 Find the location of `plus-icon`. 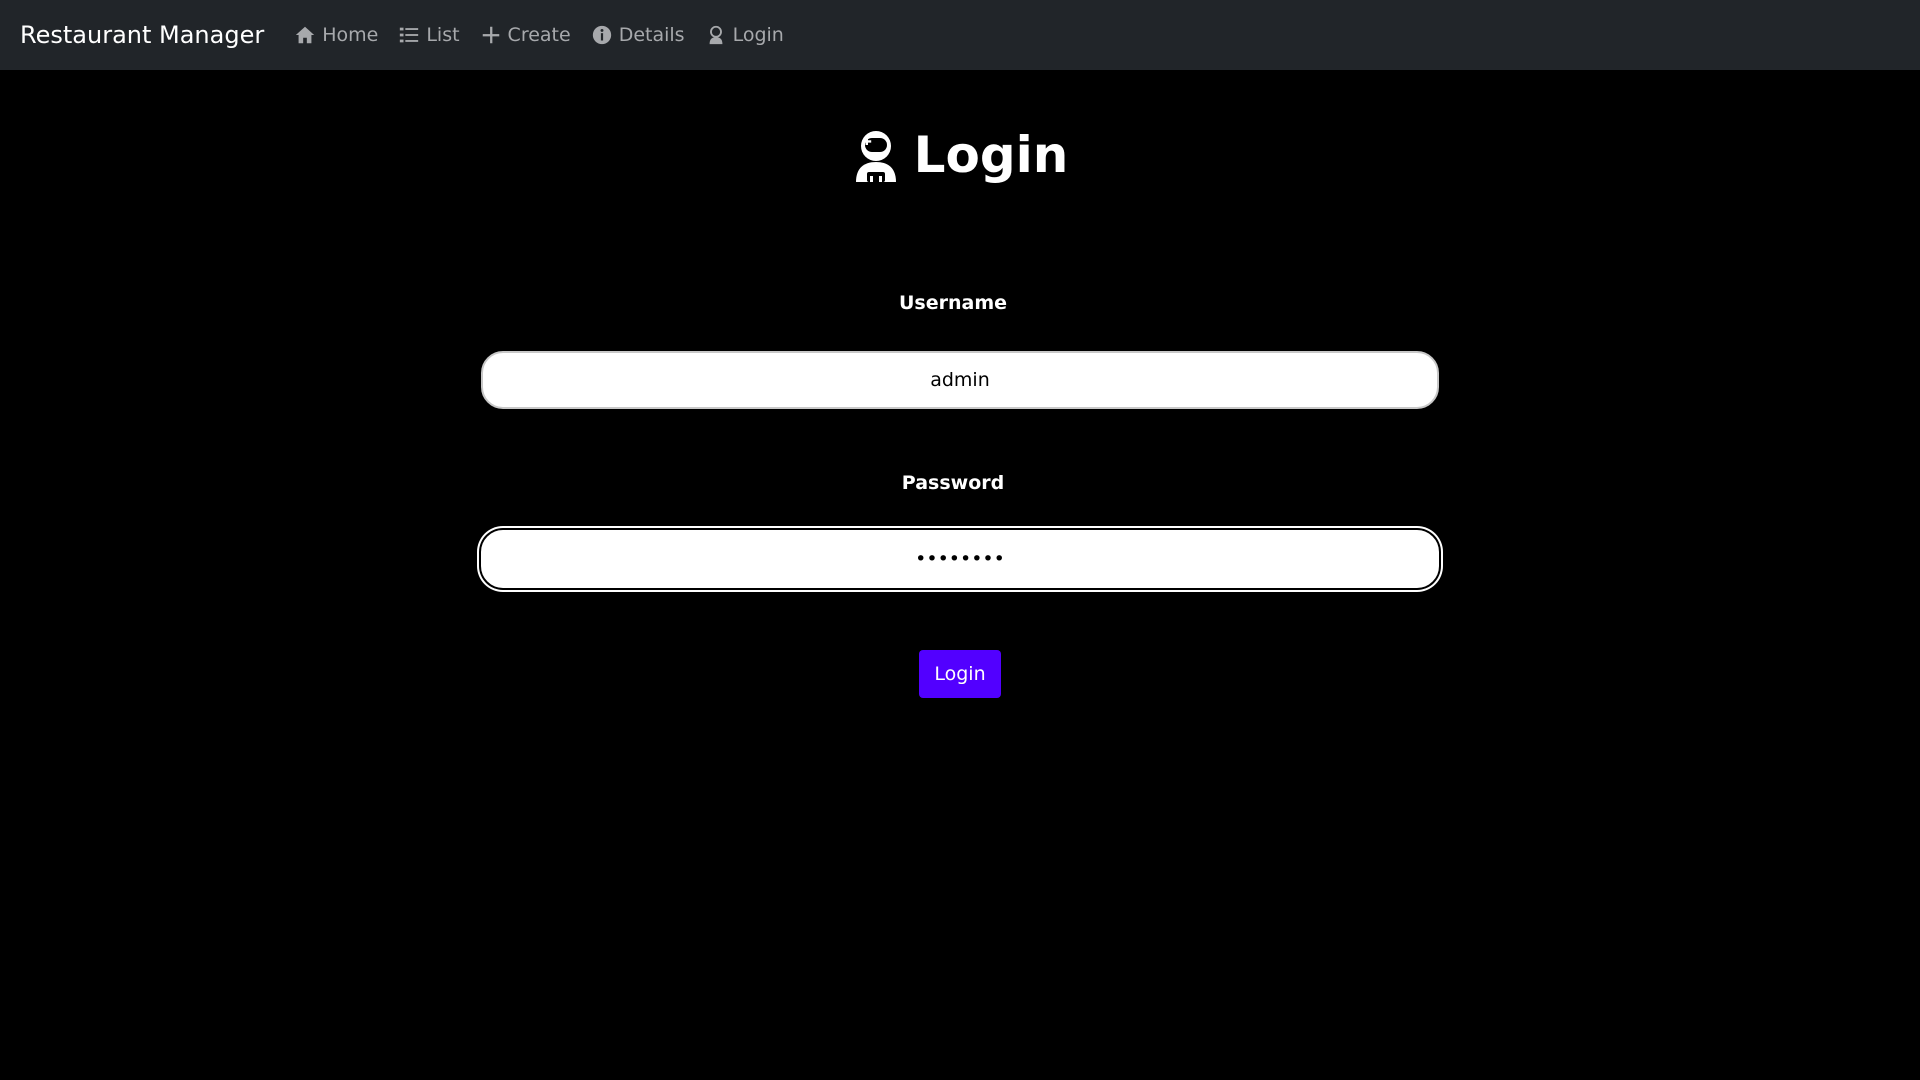

plus-icon is located at coordinates (491, 35).